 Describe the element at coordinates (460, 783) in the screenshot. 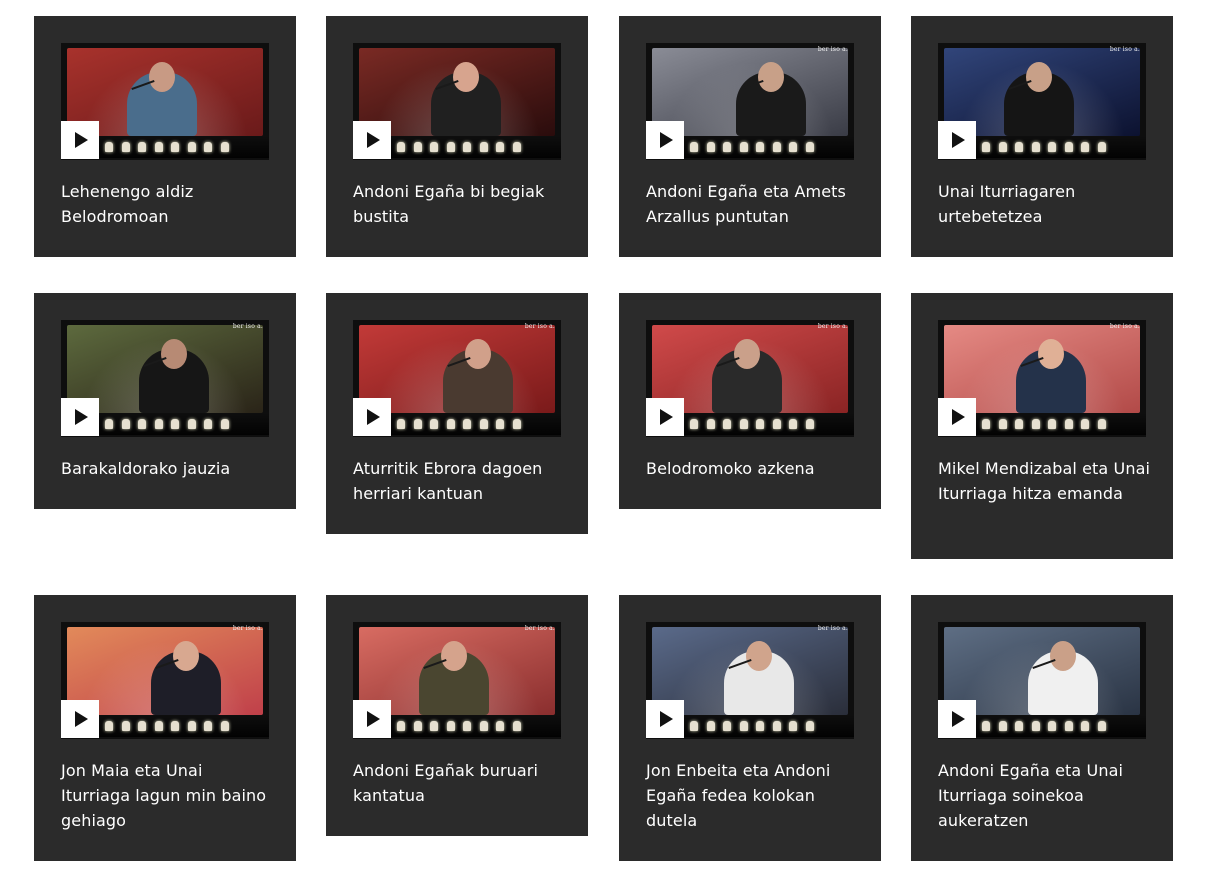

I see `video-title: Andoni Egañak buruari kantatua` at that location.